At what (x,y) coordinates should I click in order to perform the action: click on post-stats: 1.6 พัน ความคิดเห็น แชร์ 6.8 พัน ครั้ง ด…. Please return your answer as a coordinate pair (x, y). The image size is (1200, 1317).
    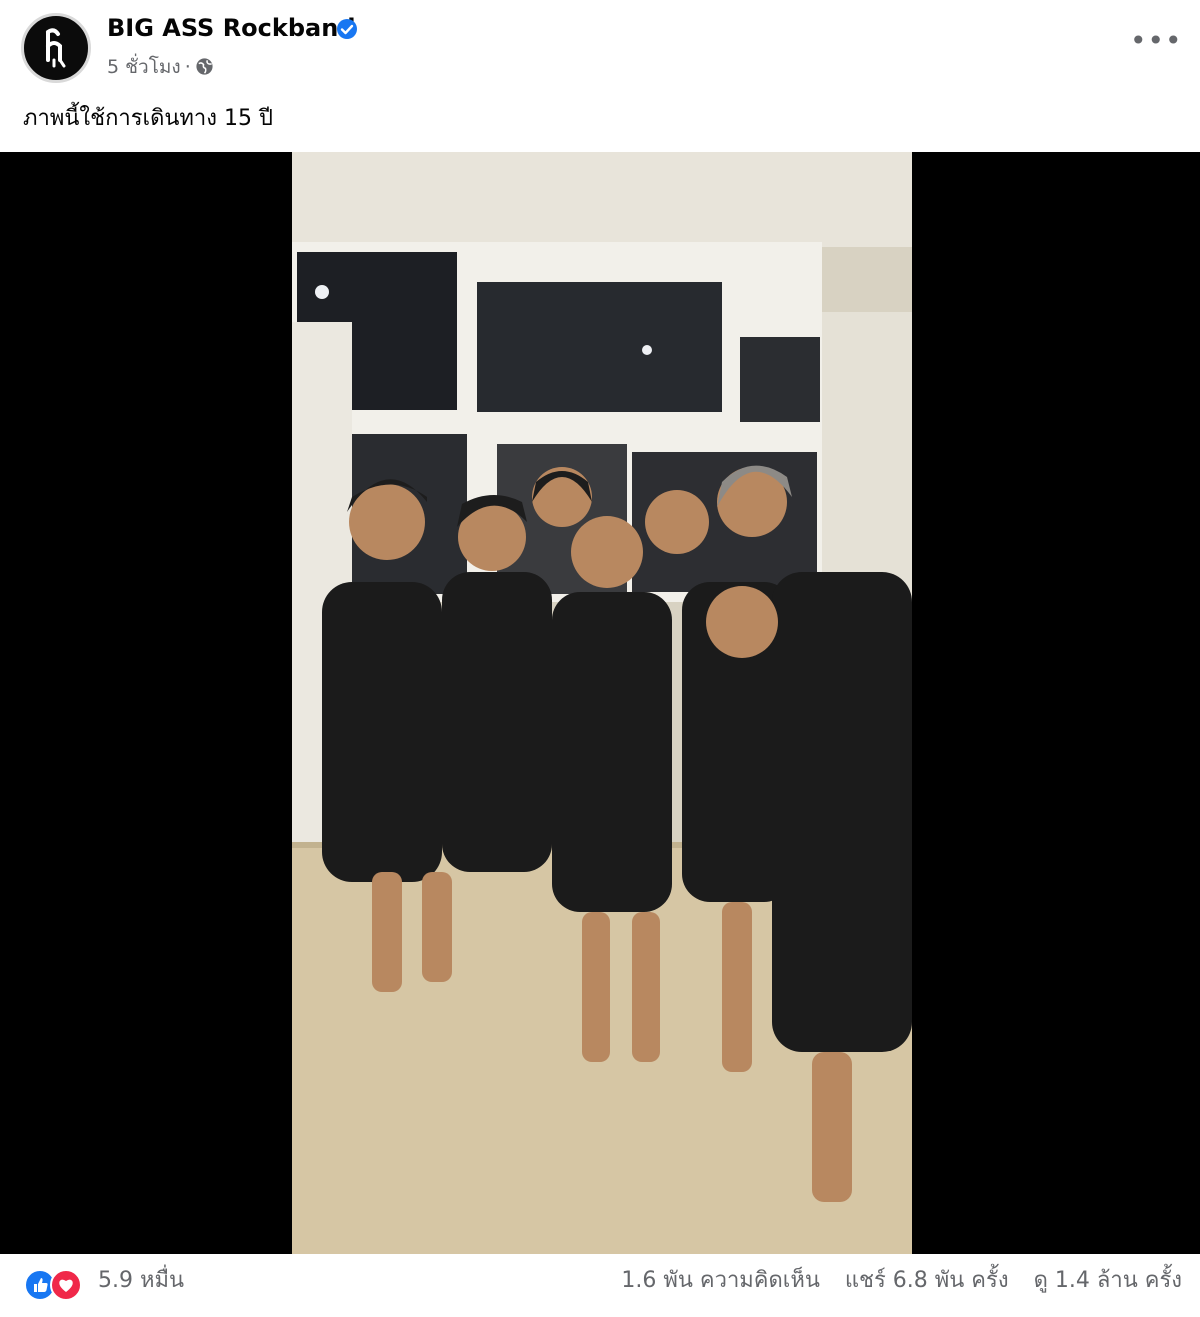
    Looking at the image, I should click on (892, 1279).